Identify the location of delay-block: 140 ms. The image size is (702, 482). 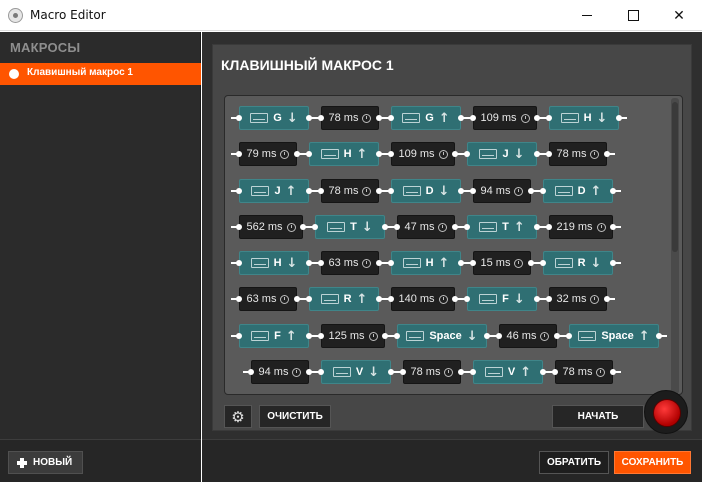
(423, 299).